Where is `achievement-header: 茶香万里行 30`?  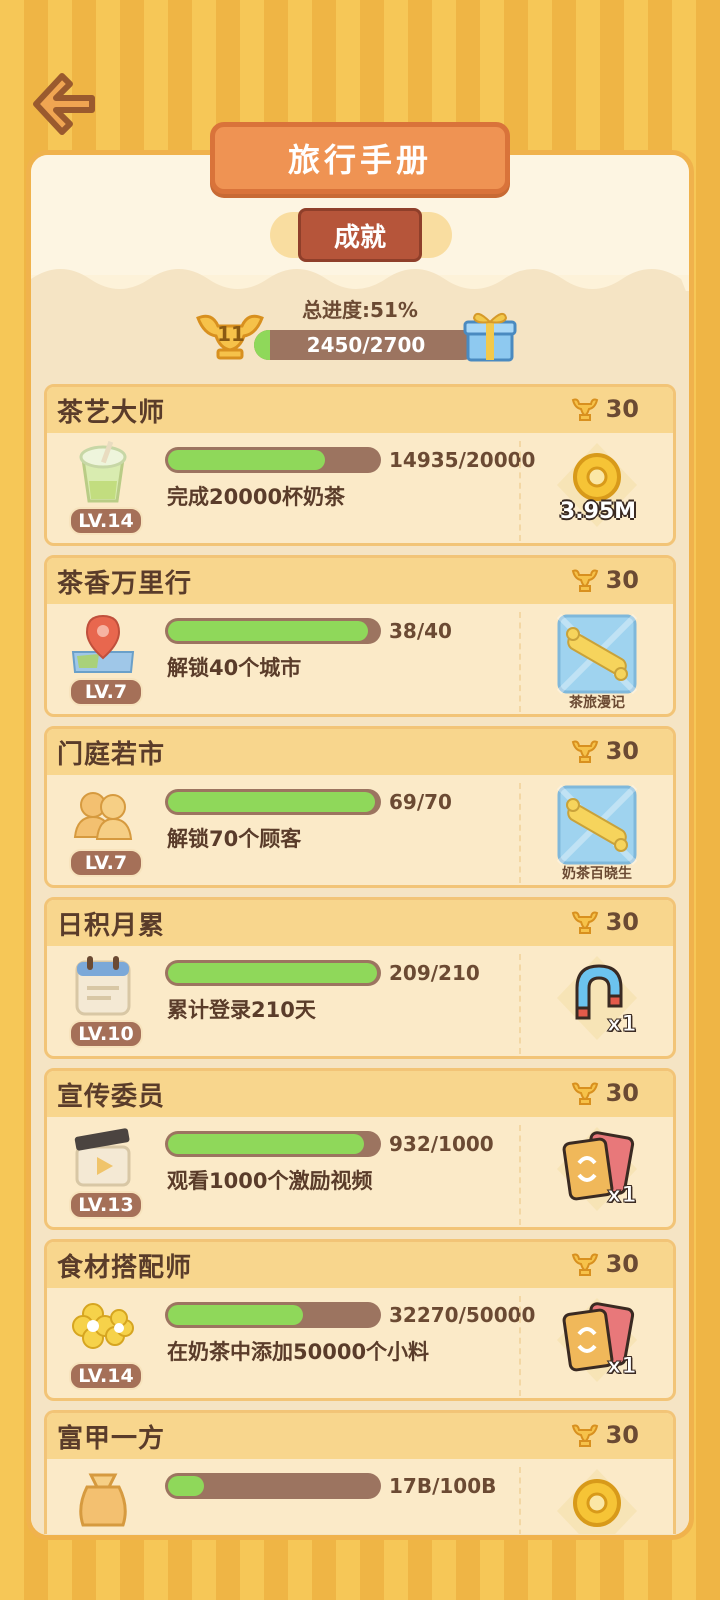 achievement-header: 茶香万里行 30 is located at coordinates (360, 581).